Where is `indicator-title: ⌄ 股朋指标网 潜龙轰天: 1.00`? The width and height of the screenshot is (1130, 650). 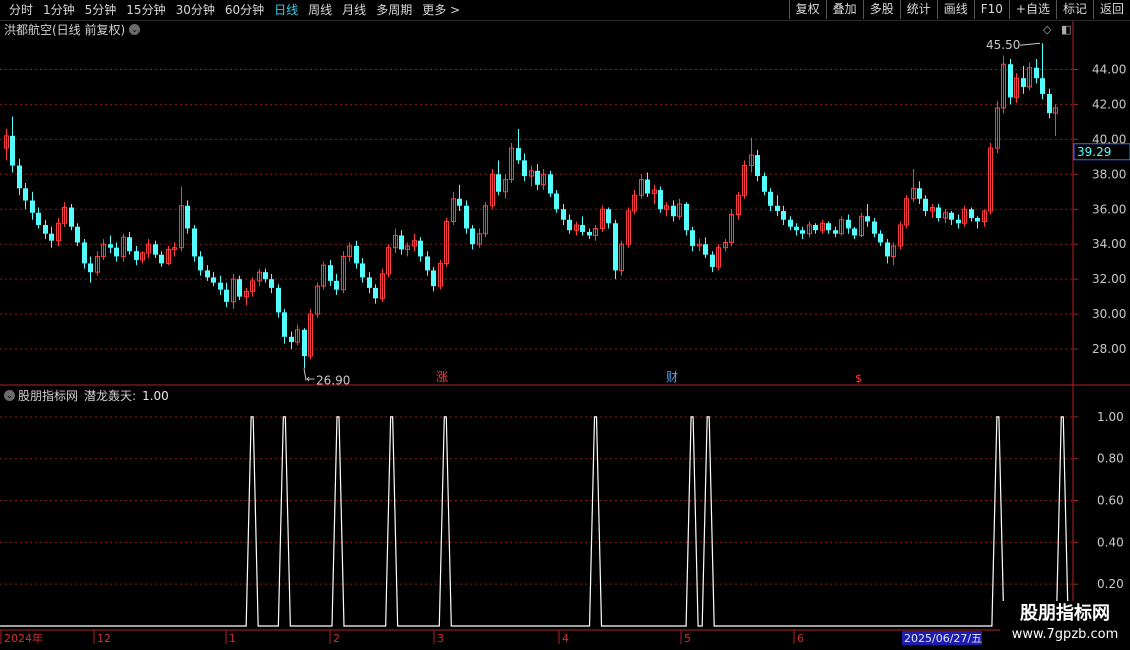 indicator-title: ⌄ 股朋指标网 潜龙轰天: 1.00 is located at coordinates (86, 395).